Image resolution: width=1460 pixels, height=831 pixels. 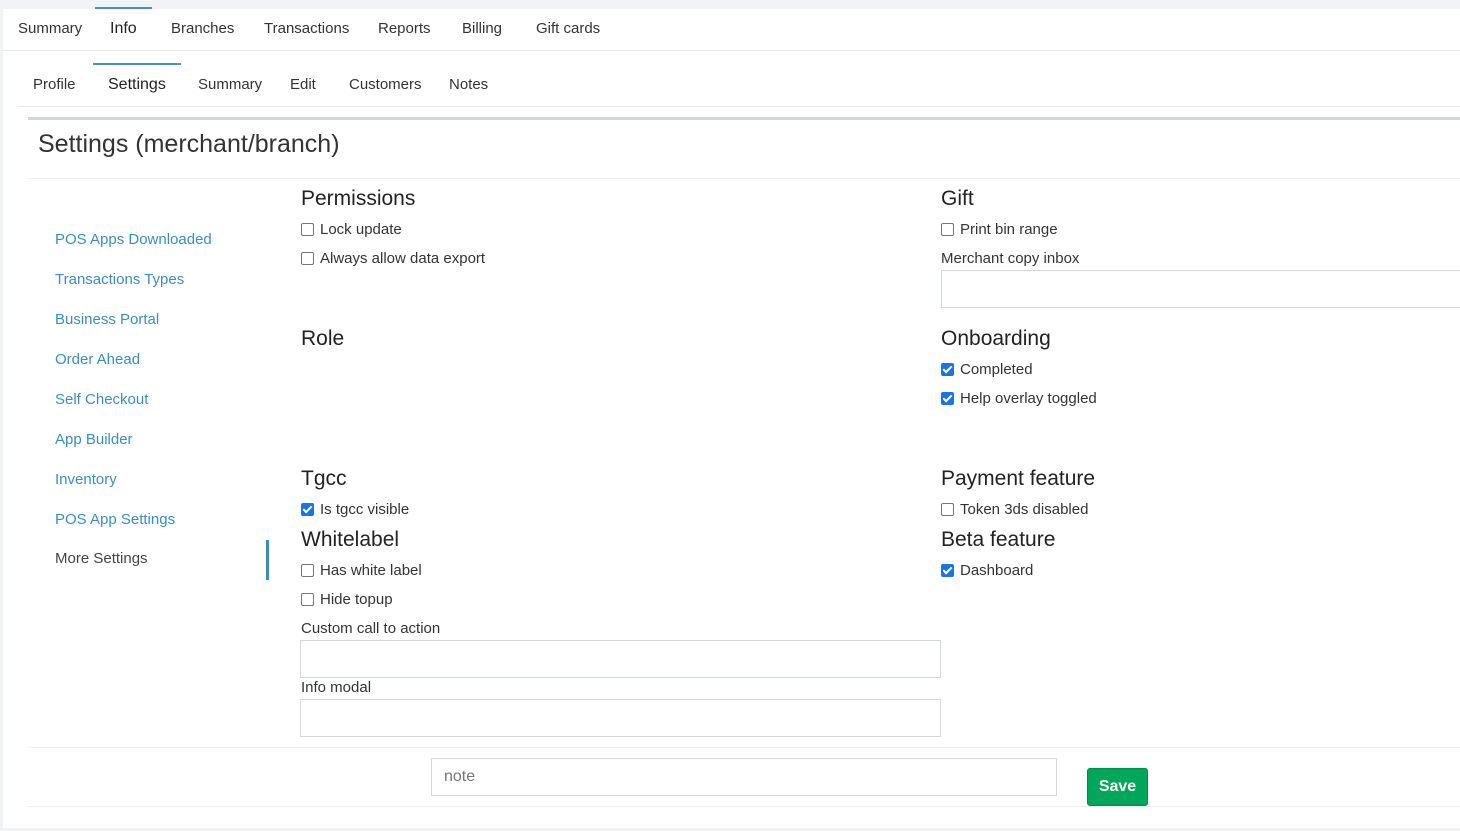 What do you see at coordinates (97, 359) in the screenshot?
I see `sidebar-item-order-ahead: Order Ahead` at bounding box center [97, 359].